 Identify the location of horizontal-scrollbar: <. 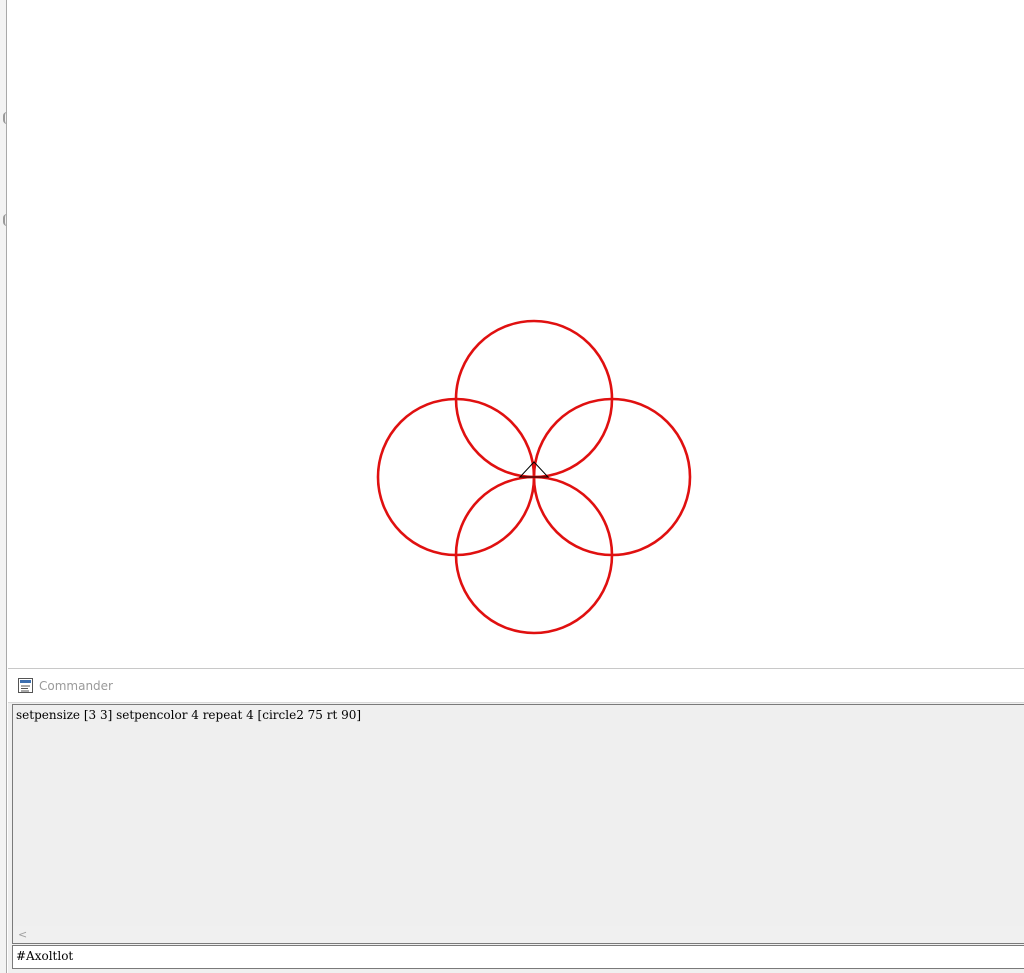
(518, 934).